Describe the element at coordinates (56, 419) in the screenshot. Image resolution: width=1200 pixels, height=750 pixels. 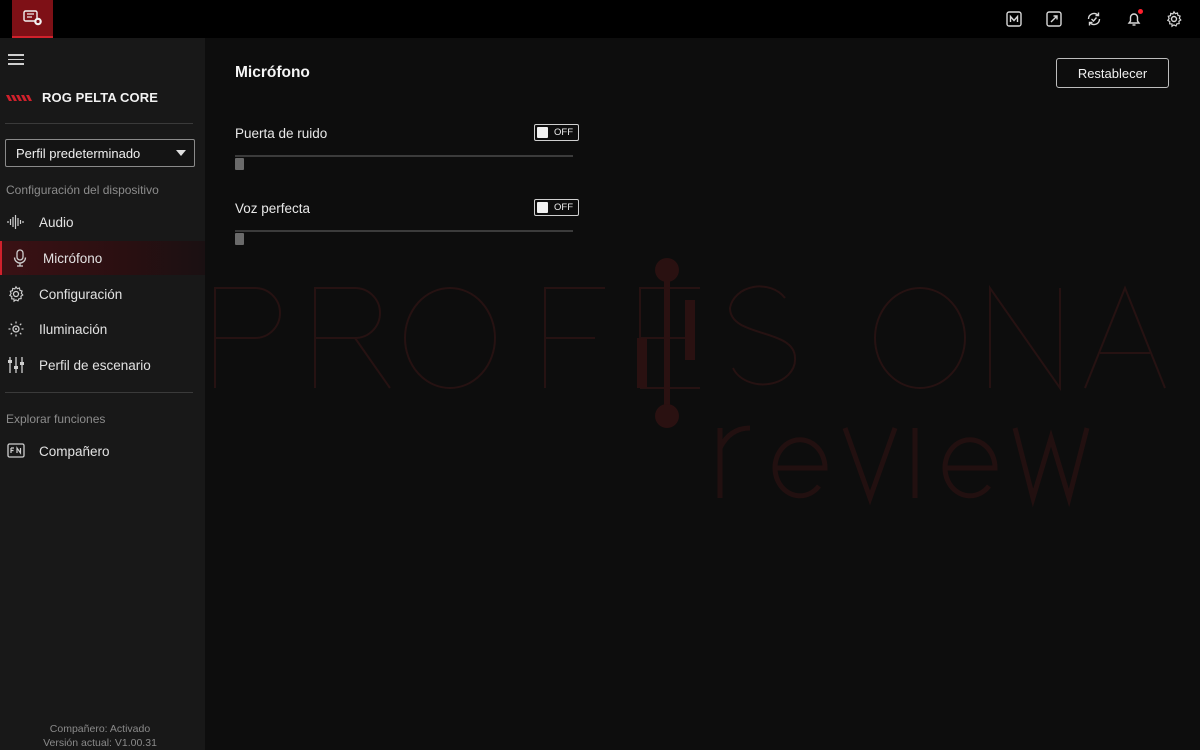
I see `section-explore-label: Explorar funciones` at that location.